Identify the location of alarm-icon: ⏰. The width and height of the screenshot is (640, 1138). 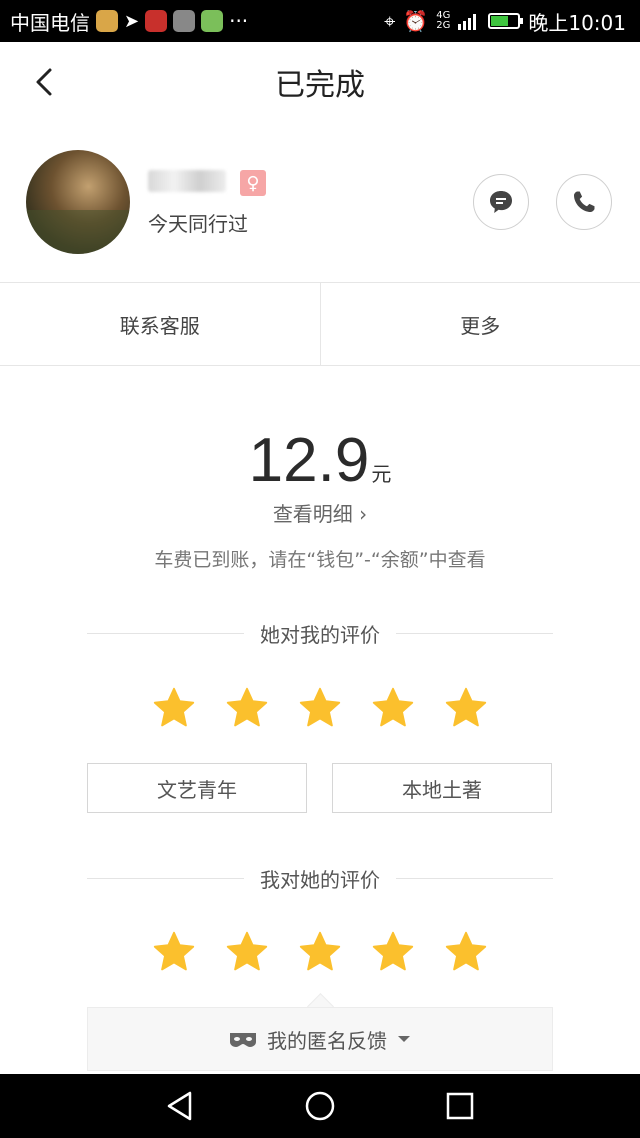
(416, 21).